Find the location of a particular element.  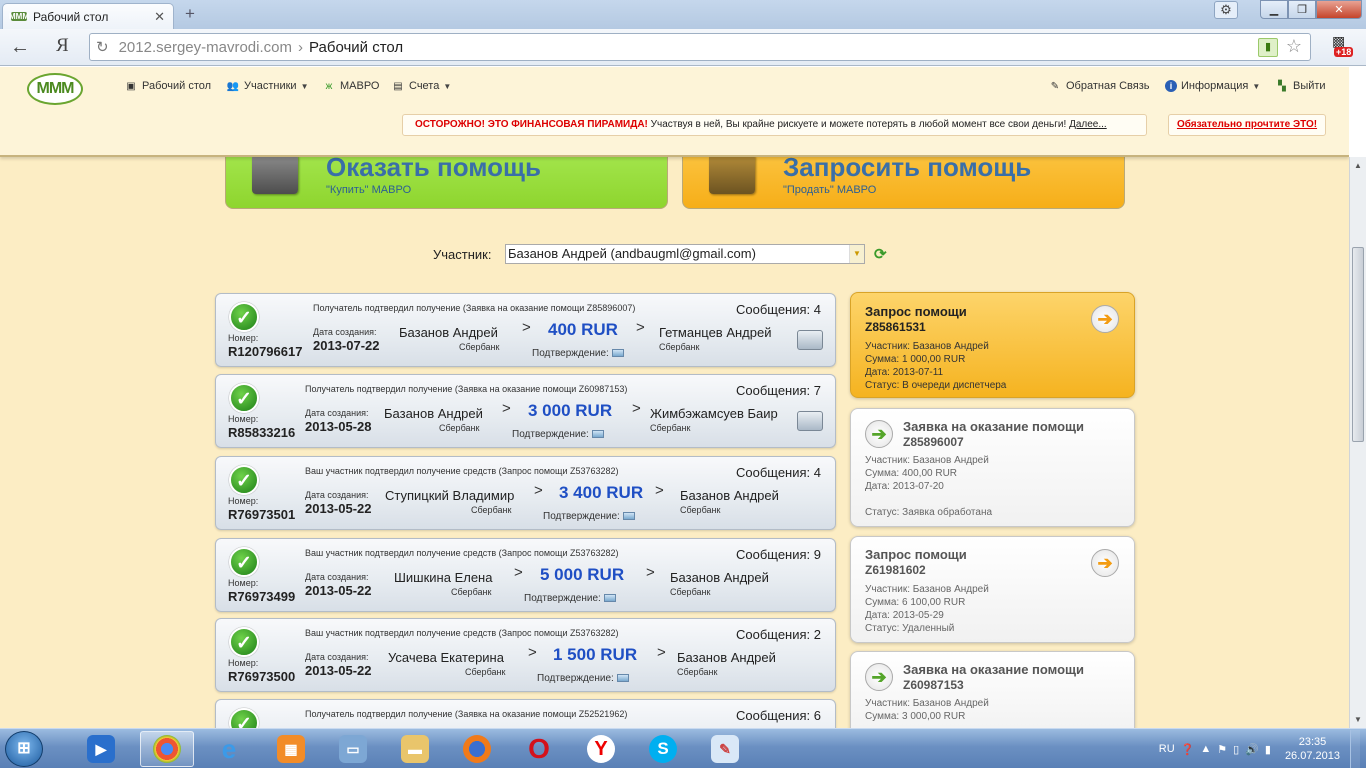

taskbar-explorer: ▬ is located at coordinates (415, 749).